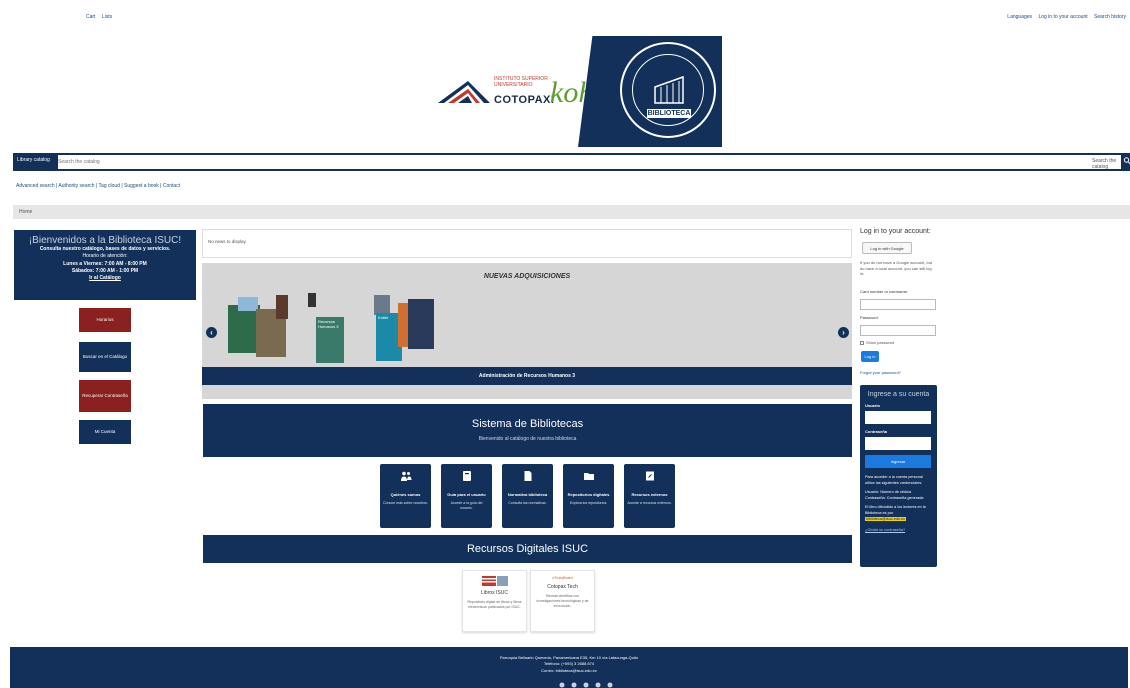 The height and width of the screenshot is (688, 1130). Describe the element at coordinates (466, 476) in the screenshot. I see `book-icon` at that location.